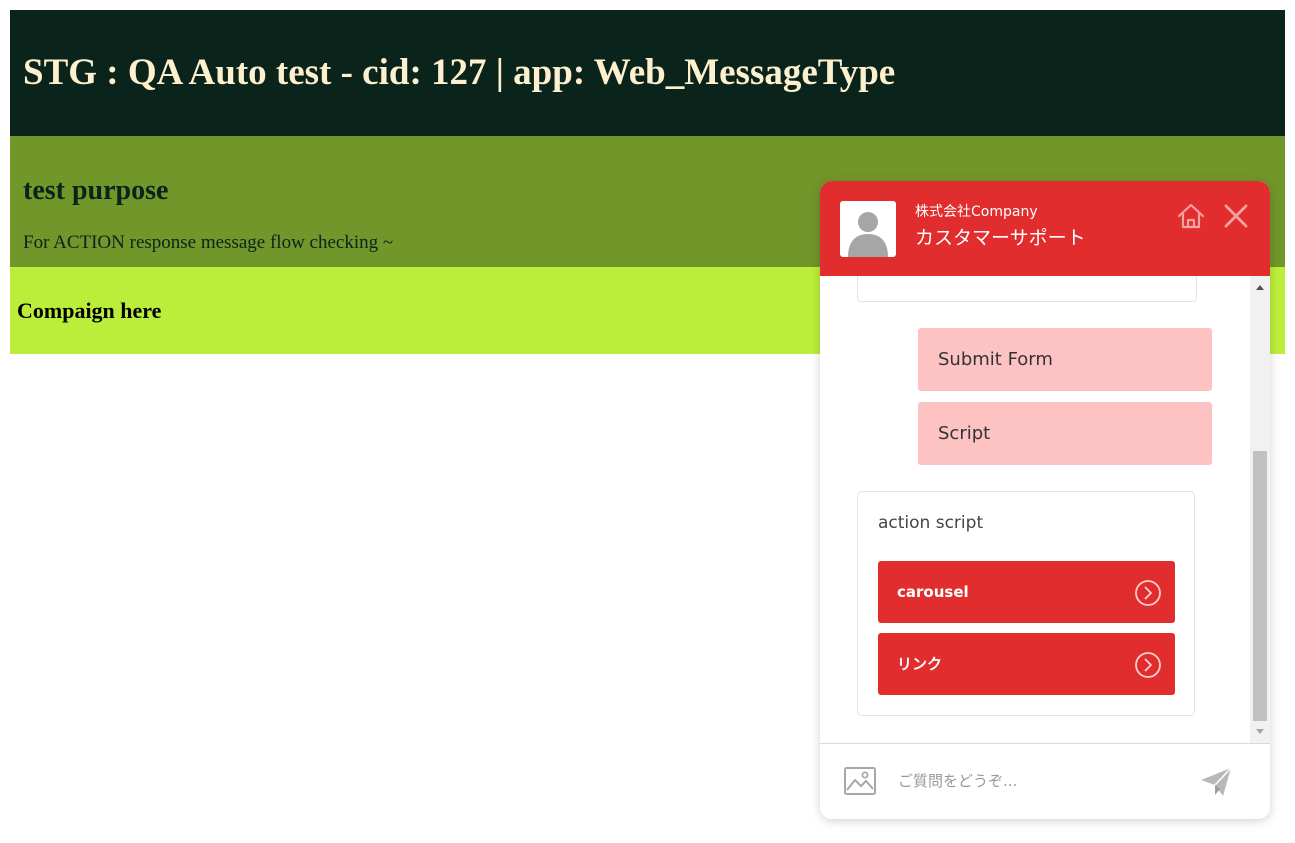 This screenshot has height=843, width=1295. I want to click on image-upload-button, so click(860, 781).